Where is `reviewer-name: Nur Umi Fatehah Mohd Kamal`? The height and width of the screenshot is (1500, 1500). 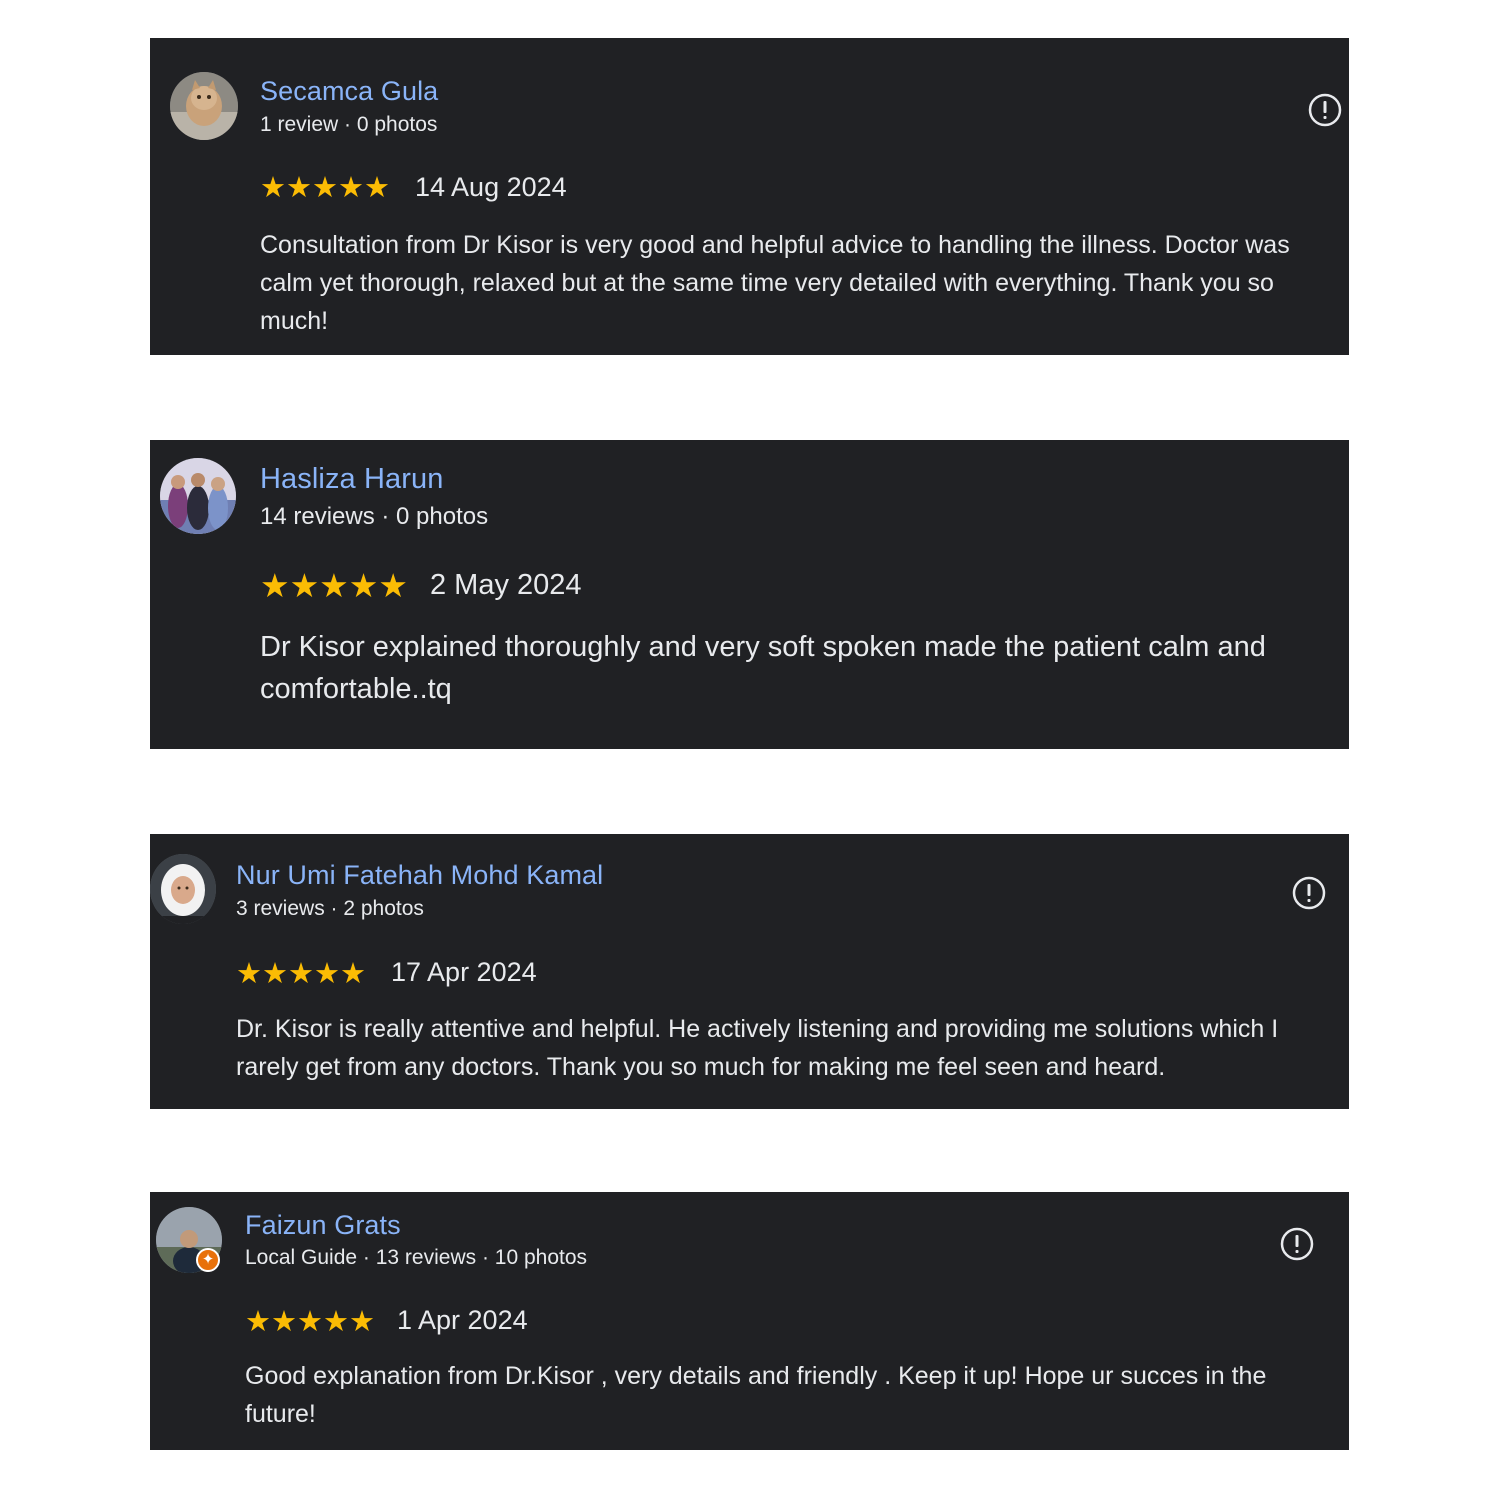
reviewer-name: Nur Umi Fatehah Mohd Kamal is located at coordinates (419, 875).